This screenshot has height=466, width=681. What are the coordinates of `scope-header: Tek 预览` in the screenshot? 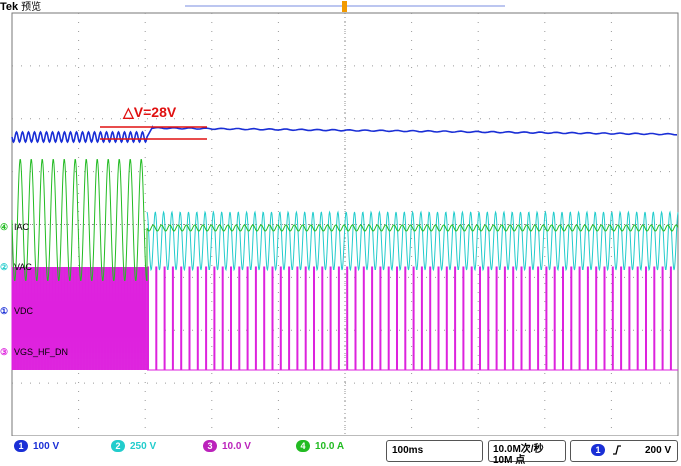 It's located at (20, 7).